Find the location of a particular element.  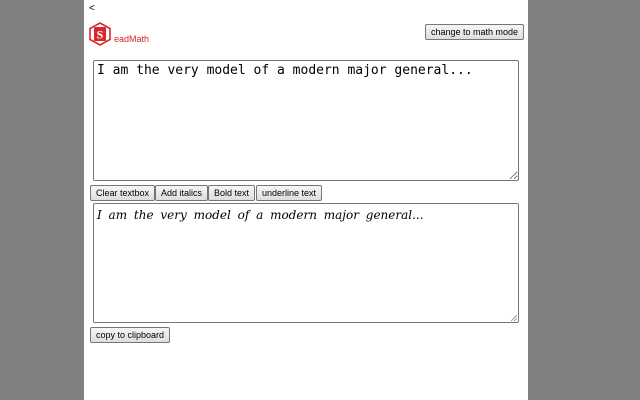

underline-text-button: underline text is located at coordinates (289, 193).